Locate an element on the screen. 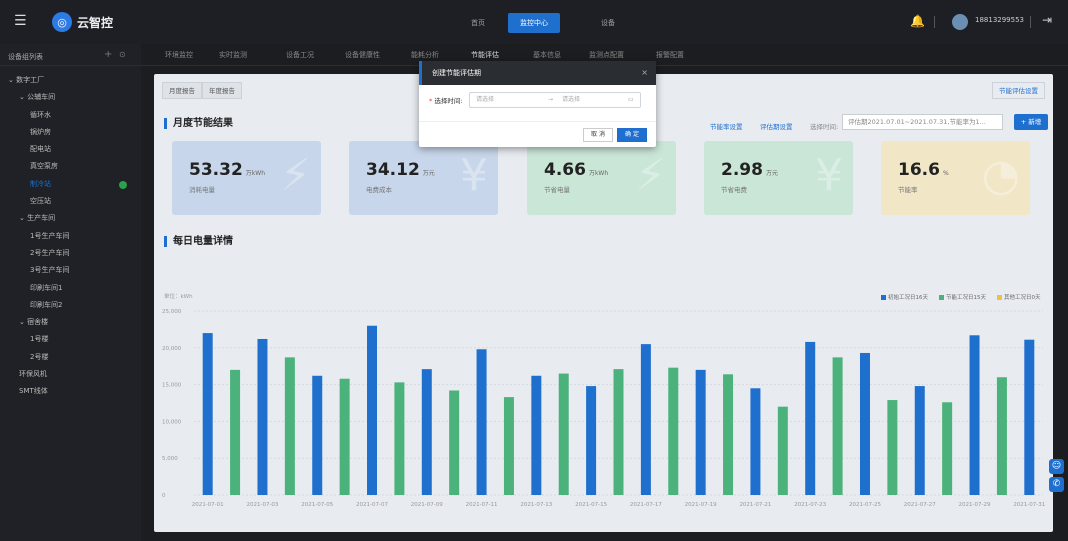 The width and height of the screenshot is (1068, 541). date-range-input: 请选择 → 请选择 ▭ is located at coordinates (555, 100).